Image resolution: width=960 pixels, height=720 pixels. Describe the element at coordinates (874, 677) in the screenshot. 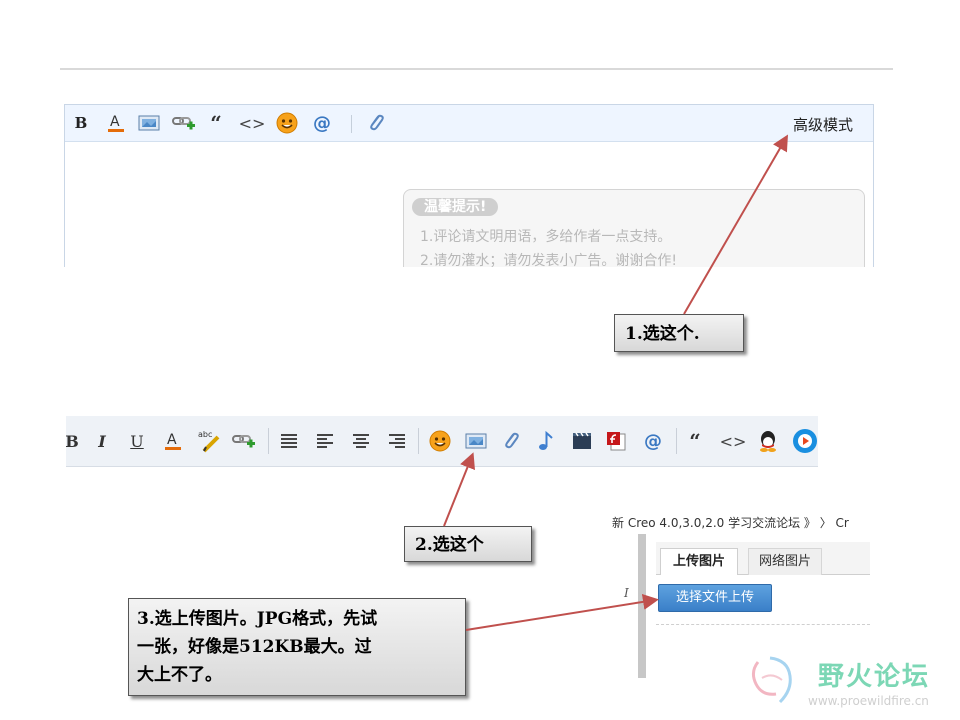

I see `forum-logo-text: 野火论坛` at that location.